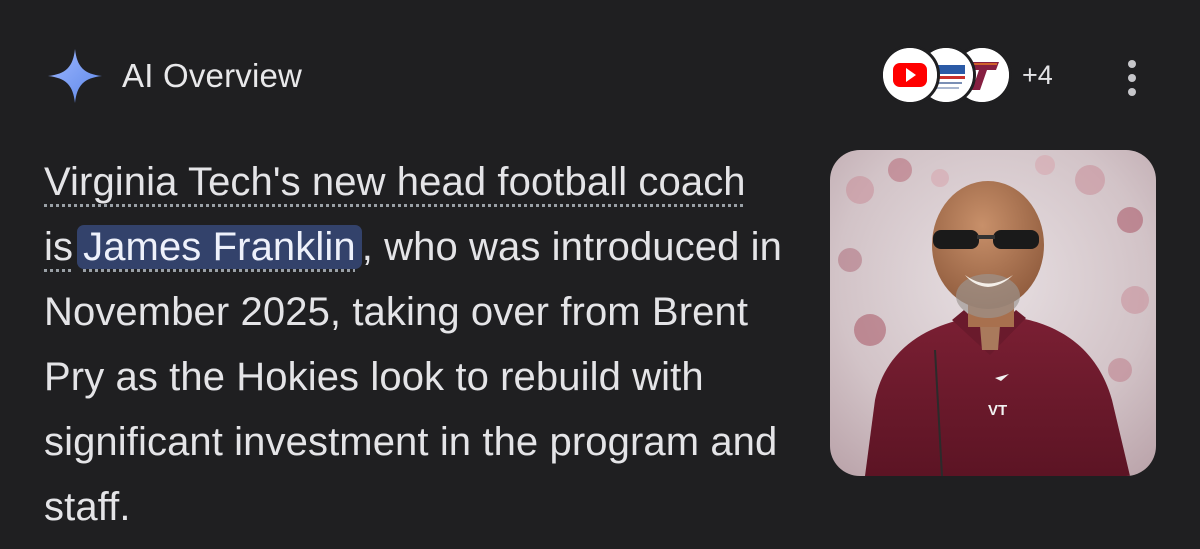  I want to click on highlighted-entity-james-franklin: James Franklin, so click(219, 247).